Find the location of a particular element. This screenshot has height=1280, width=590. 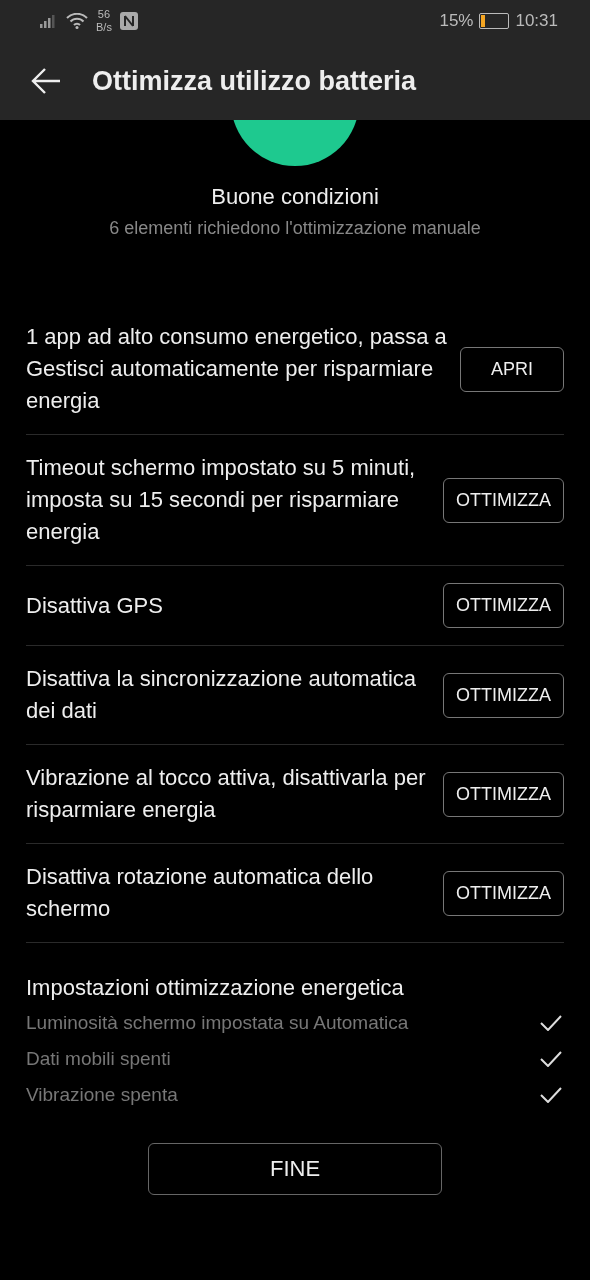

section-title: Impostazioni ottimizzazione energetica is located at coordinates (215, 988).